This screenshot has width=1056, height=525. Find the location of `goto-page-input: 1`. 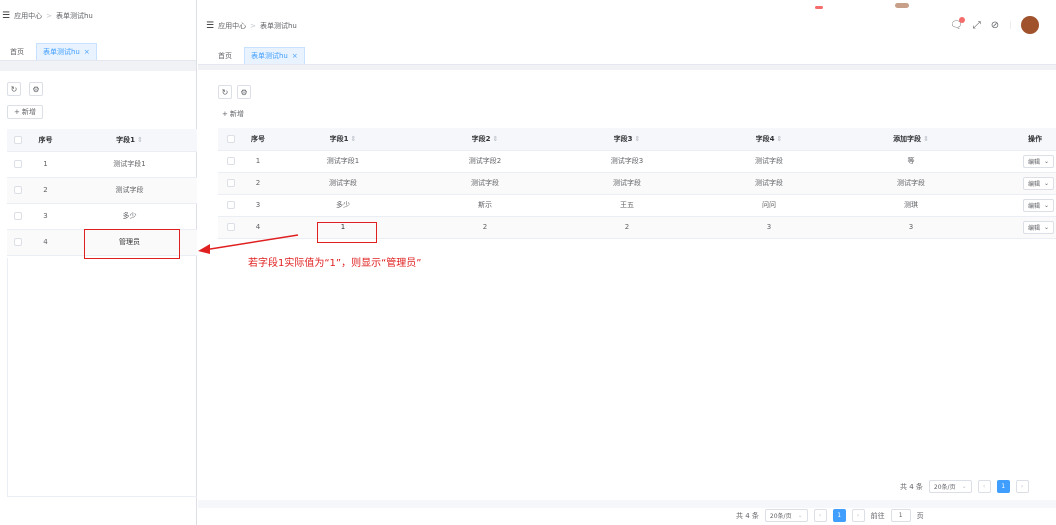

goto-page-input: 1 is located at coordinates (900, 515).